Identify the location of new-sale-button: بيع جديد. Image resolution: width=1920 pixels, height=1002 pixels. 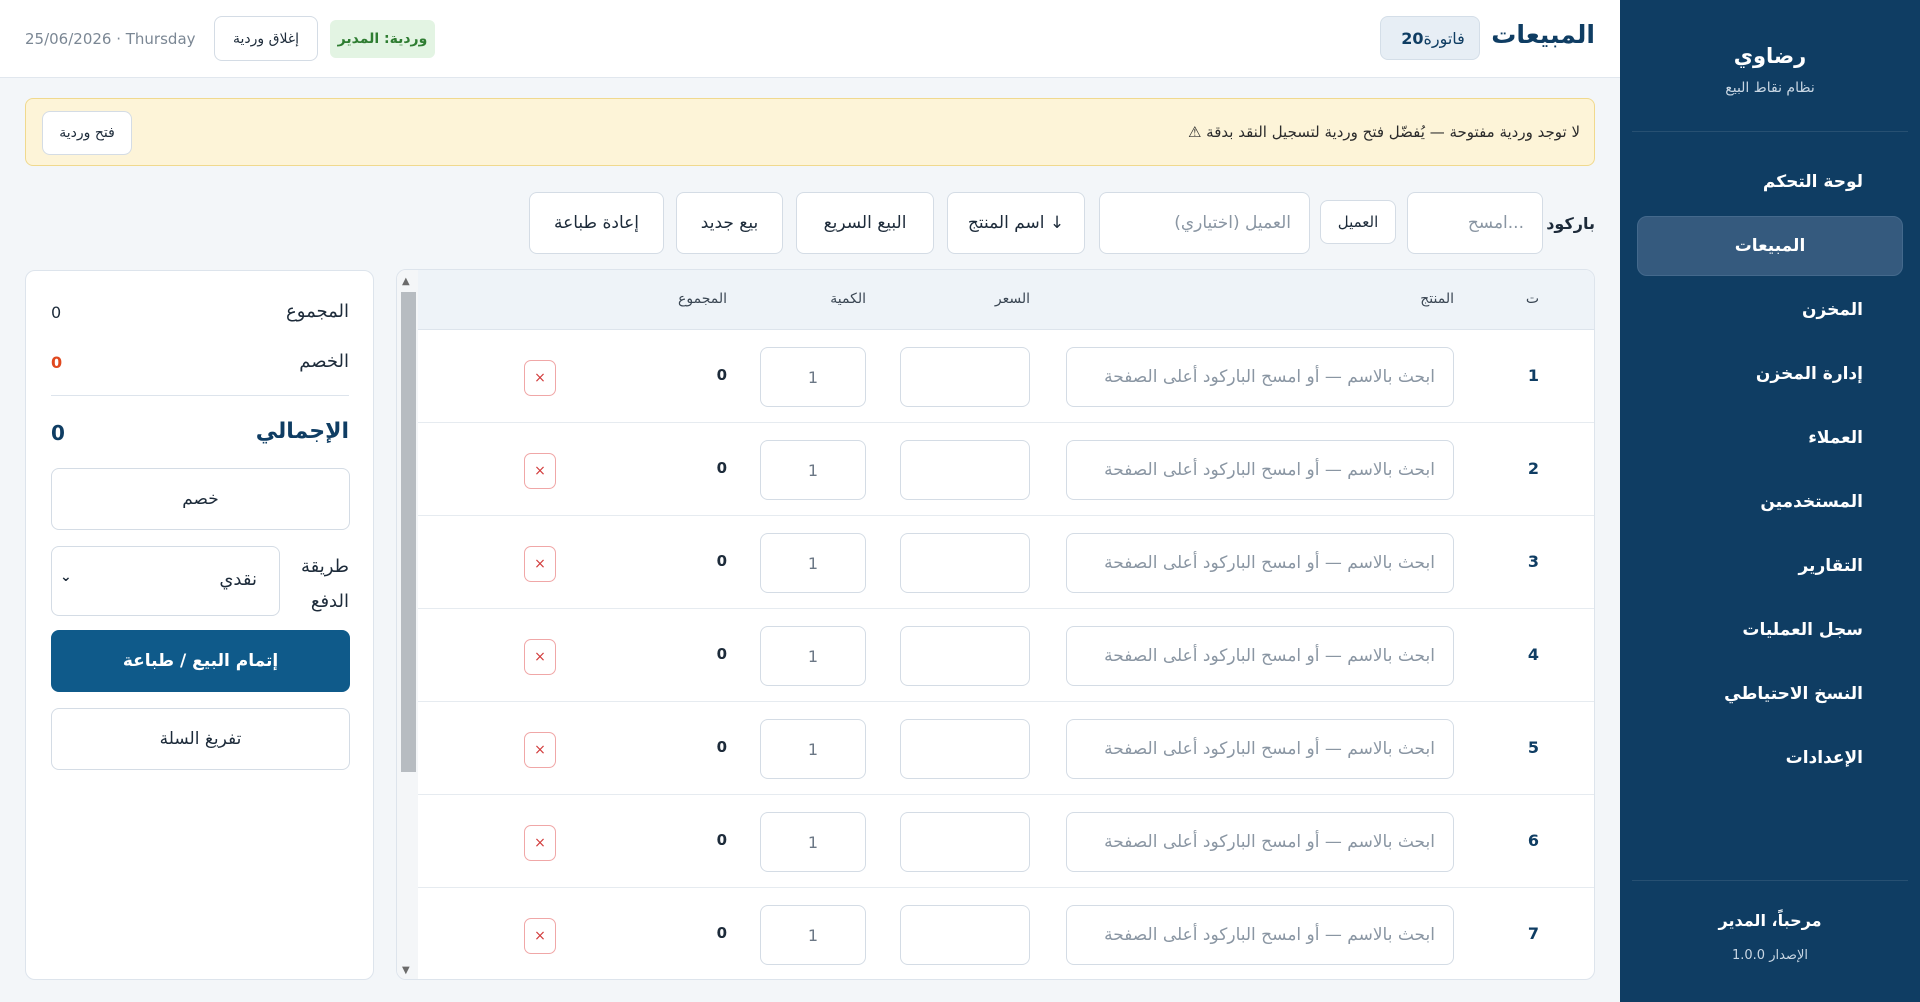
(729, 223).